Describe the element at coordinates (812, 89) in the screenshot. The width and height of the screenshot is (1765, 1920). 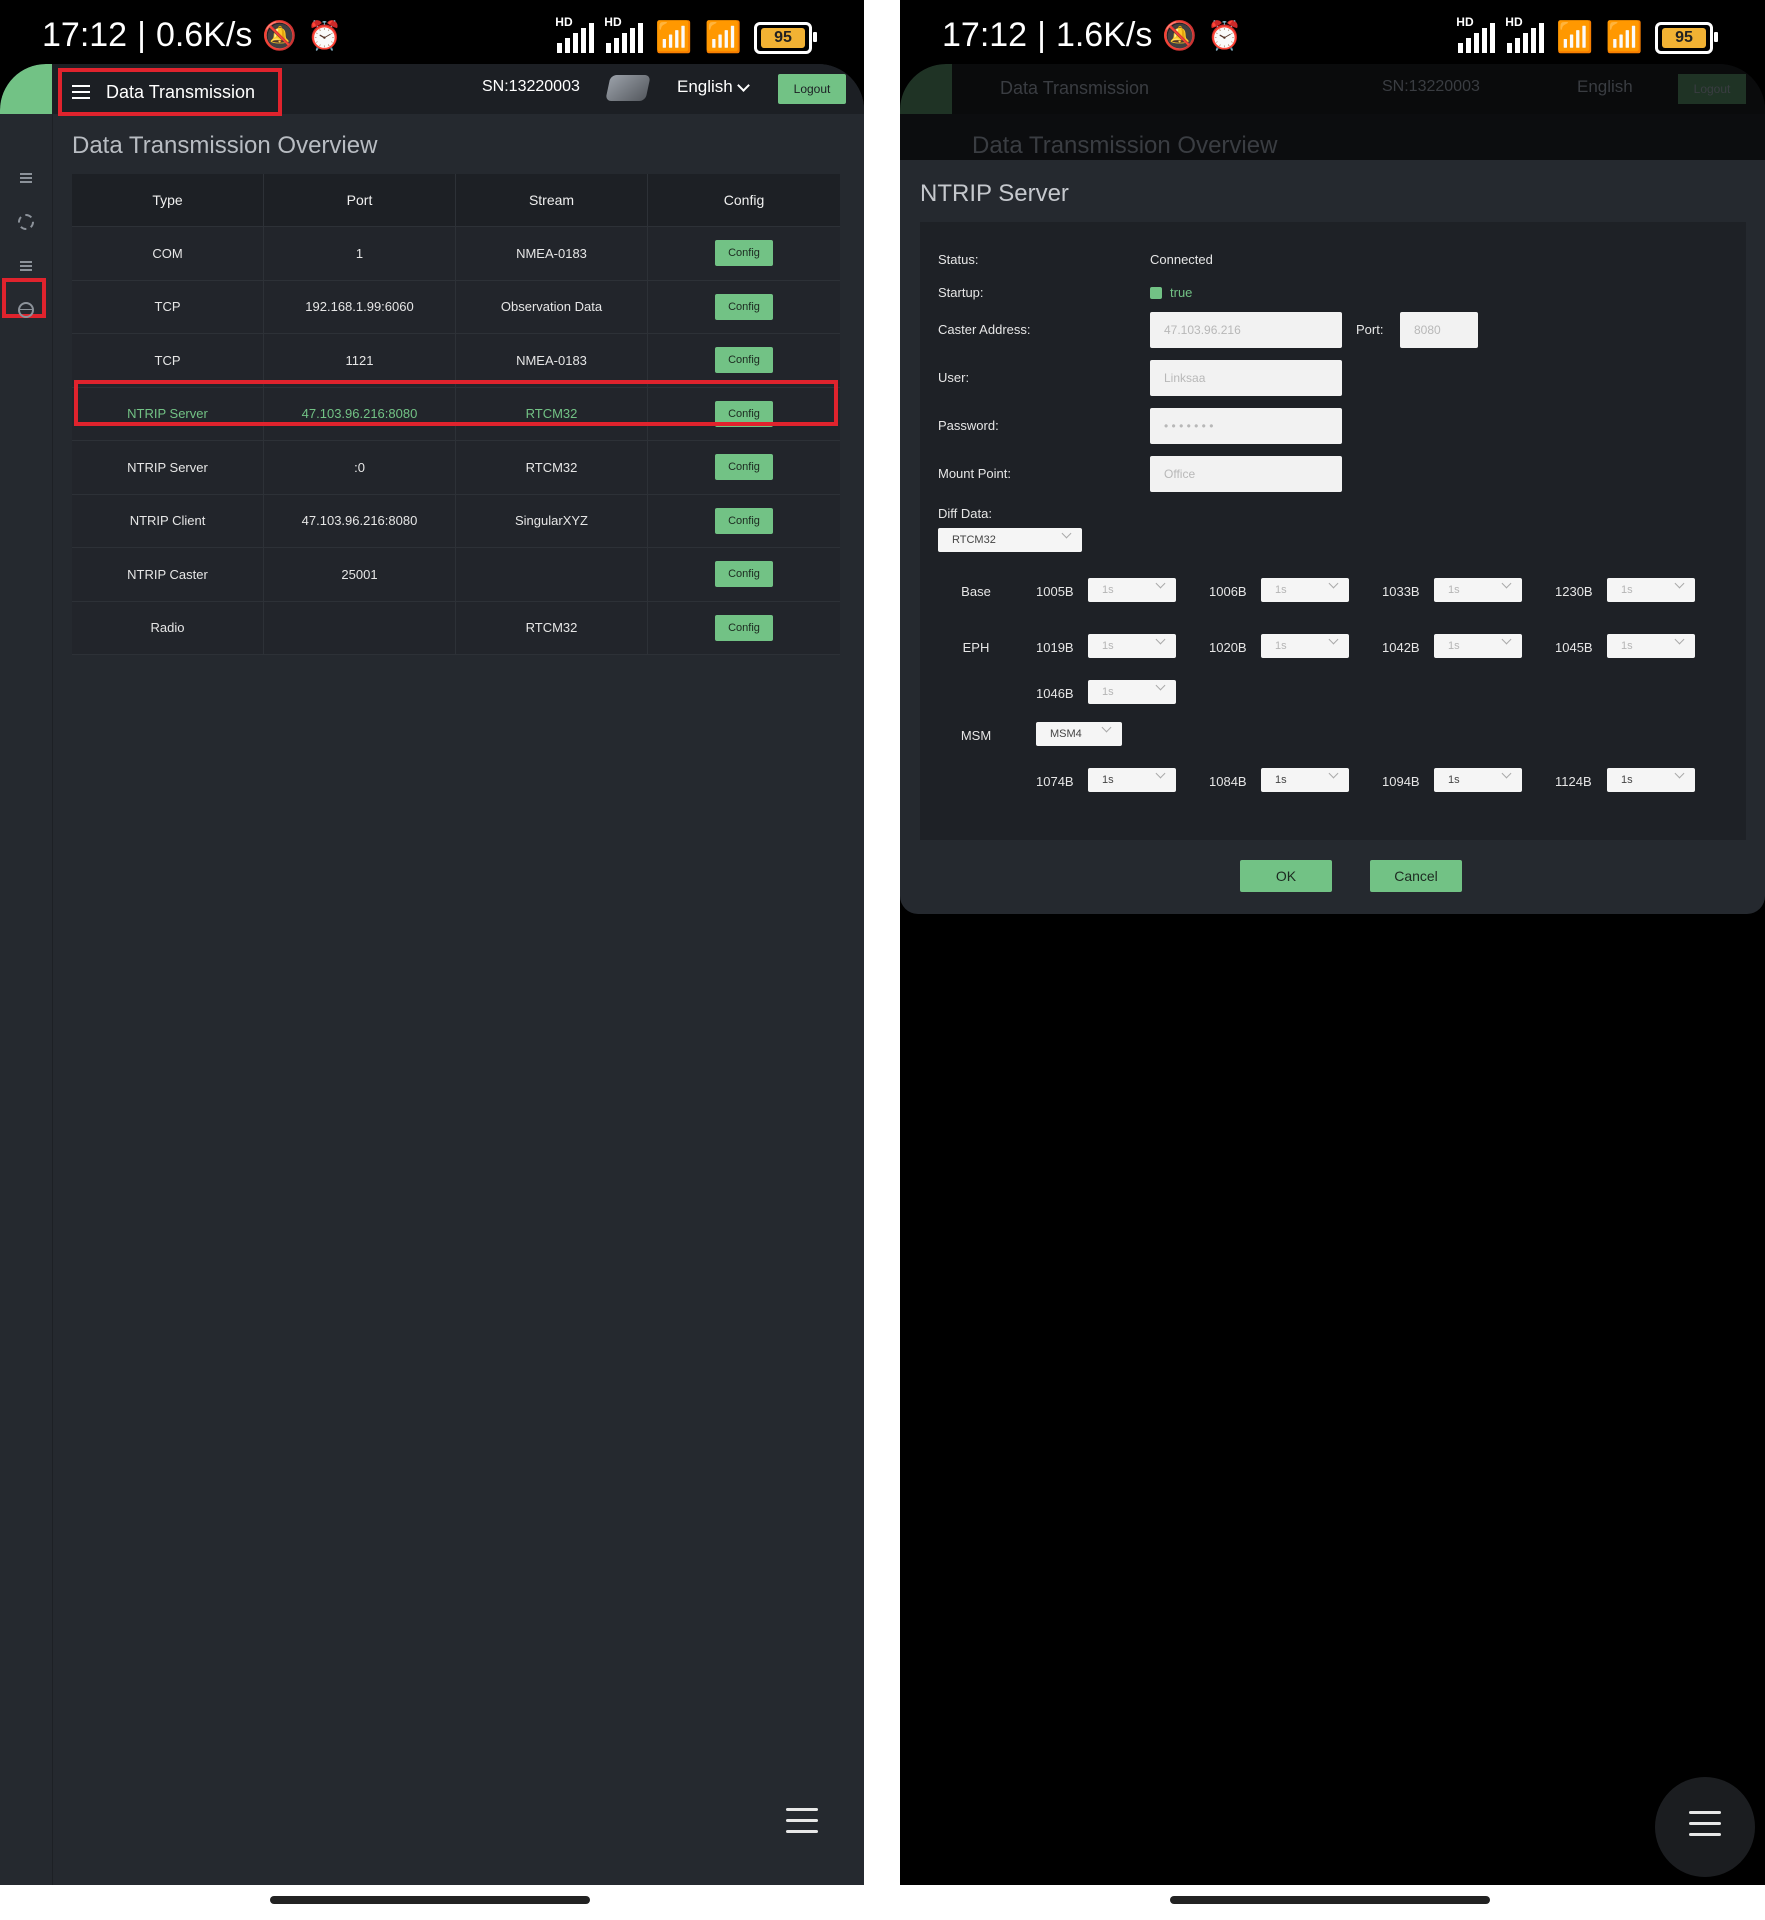
I see `logout-button: Logout` at that location.